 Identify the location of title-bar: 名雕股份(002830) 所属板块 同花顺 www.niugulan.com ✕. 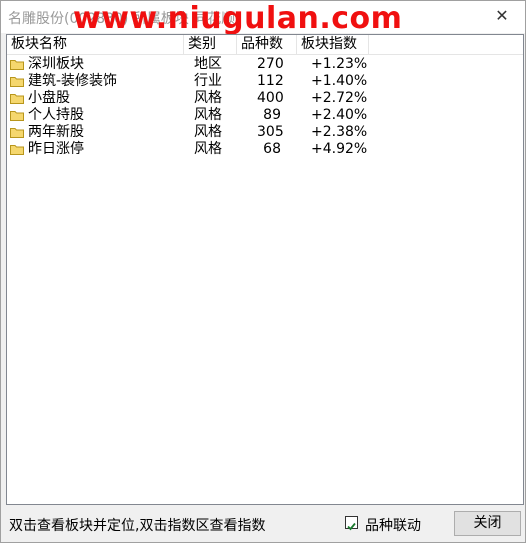
(263, 18).